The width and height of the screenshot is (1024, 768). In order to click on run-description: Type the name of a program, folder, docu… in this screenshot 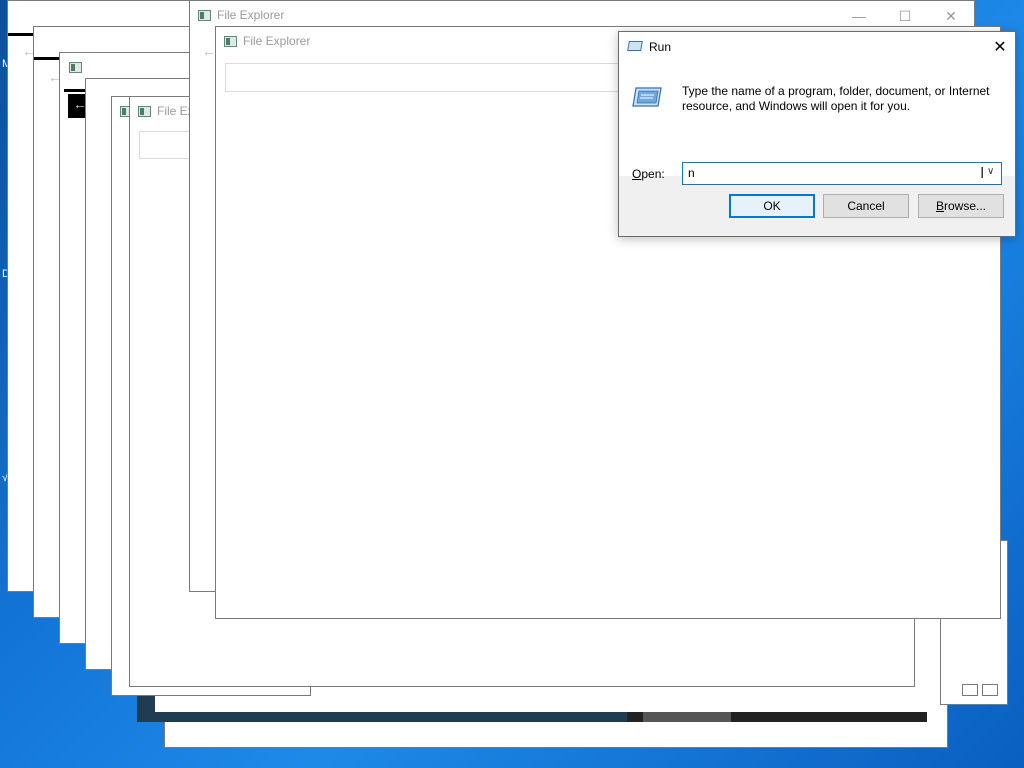, I will do `click(836, 98)`.